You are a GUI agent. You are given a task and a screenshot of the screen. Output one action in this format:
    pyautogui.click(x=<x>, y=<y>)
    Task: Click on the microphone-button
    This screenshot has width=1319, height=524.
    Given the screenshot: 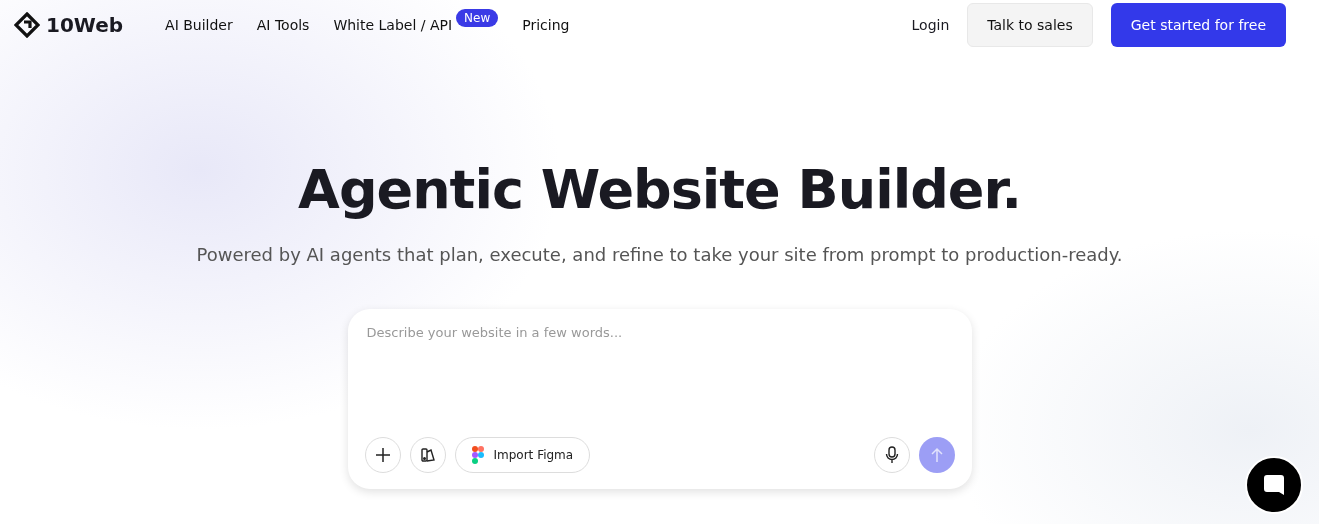 What is the action you would take?
    pyautogui.click(x=891, y=455)
    